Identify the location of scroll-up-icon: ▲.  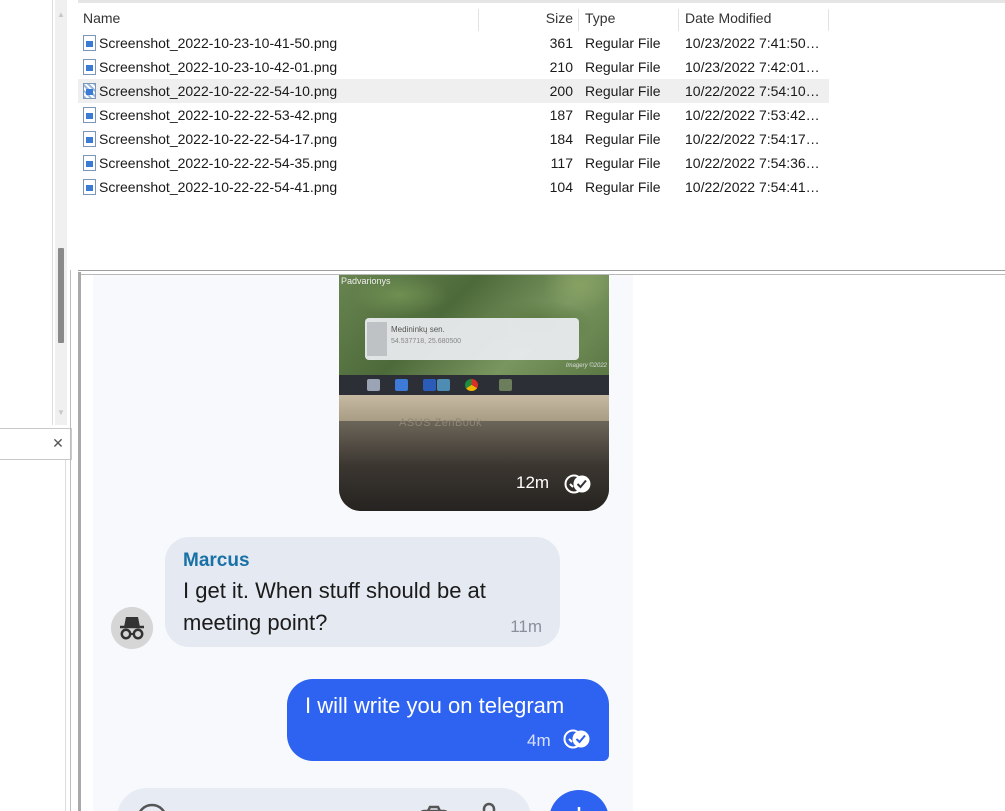
(61, 15).